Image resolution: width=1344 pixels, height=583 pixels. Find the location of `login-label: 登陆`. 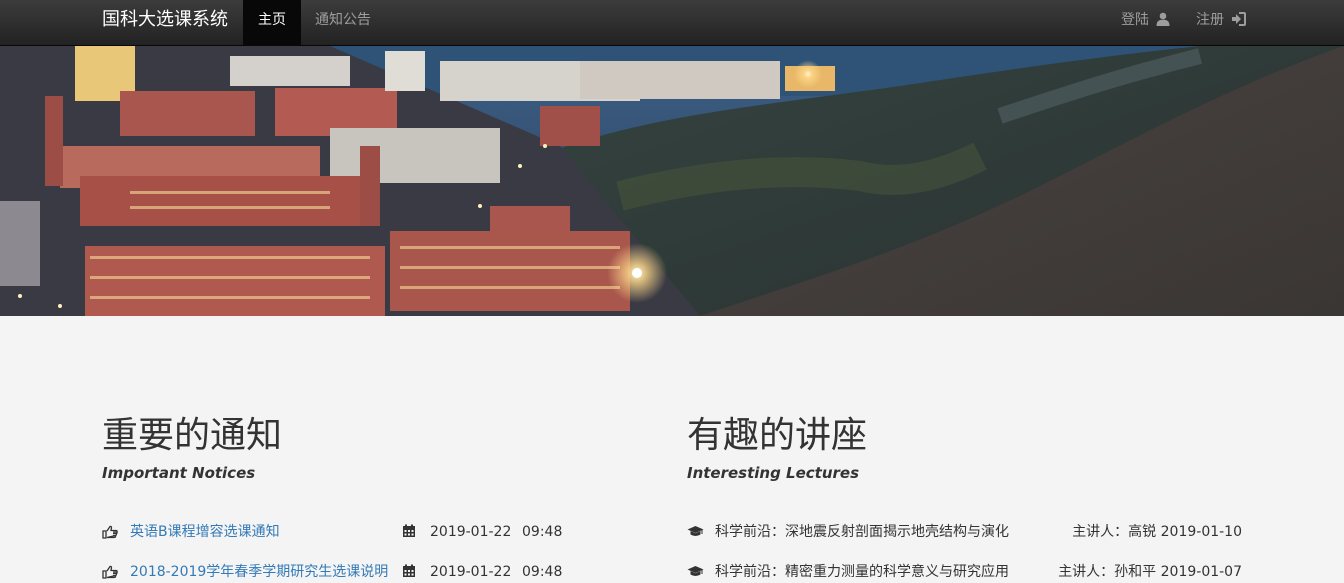

login-label: 登陆 is located at coordinates (1135, 20).